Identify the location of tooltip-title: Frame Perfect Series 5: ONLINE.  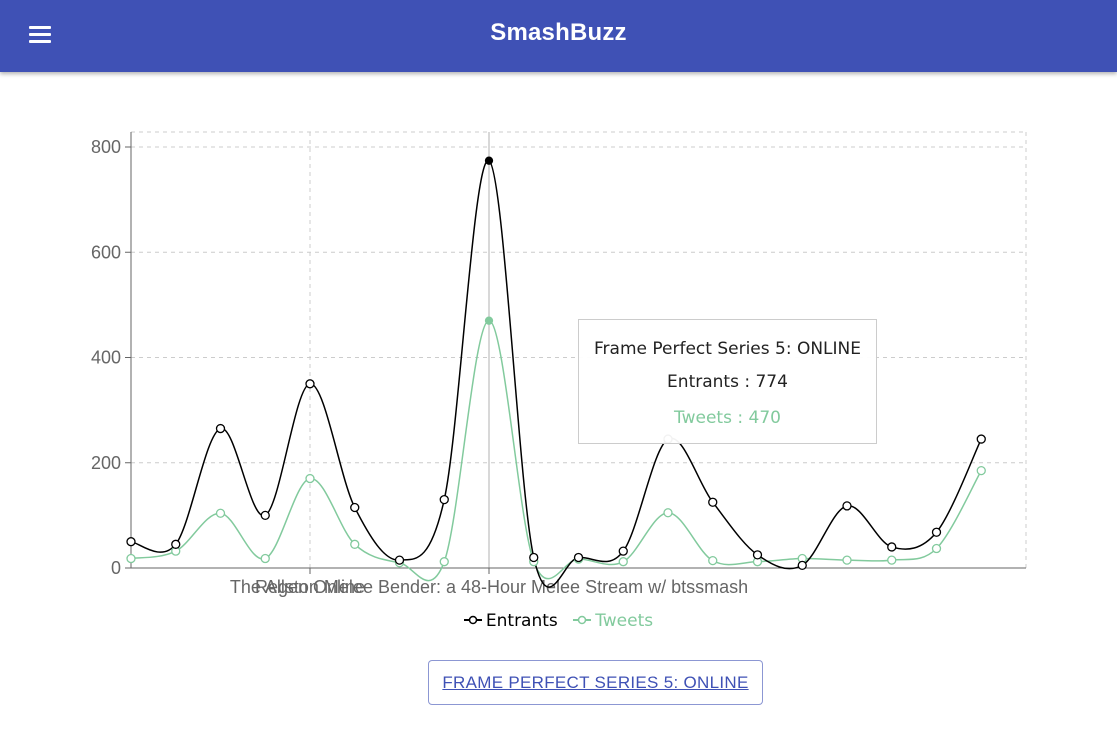
(727, 349).